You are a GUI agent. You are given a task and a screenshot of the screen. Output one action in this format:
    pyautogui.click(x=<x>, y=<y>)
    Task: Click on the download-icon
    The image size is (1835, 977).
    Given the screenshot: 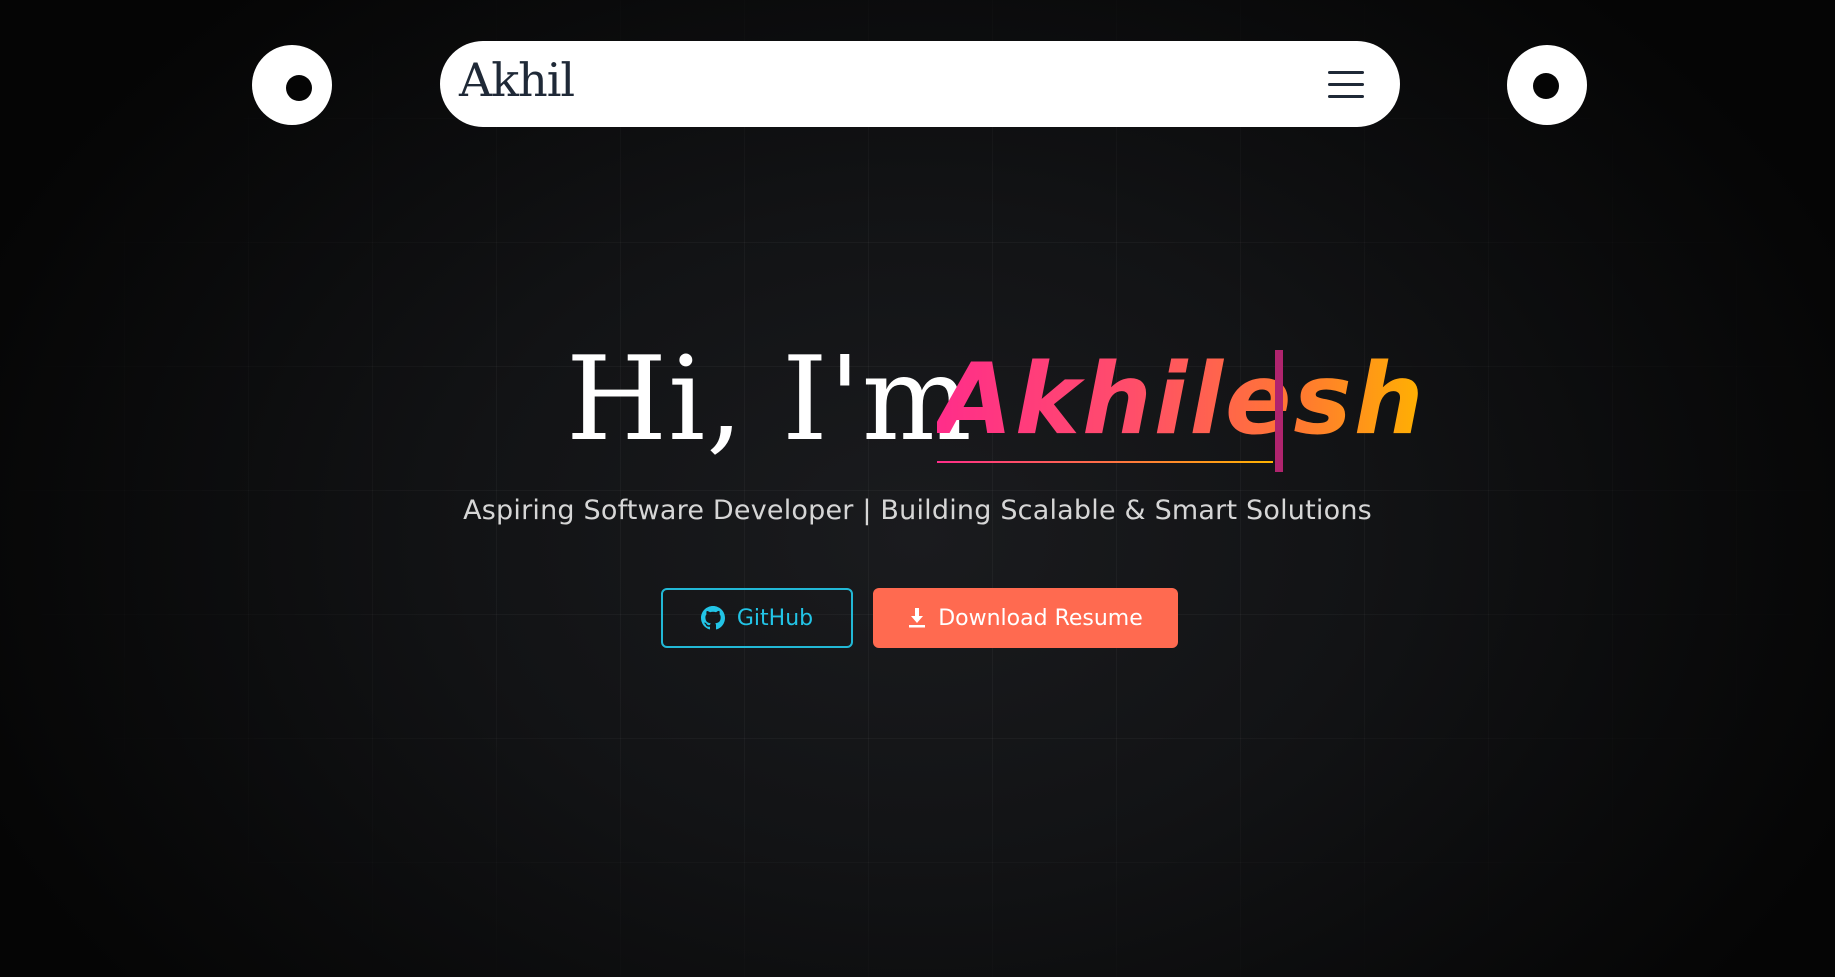 What is the action you would take?
    pyautogui.click(x=917, y=618)
    